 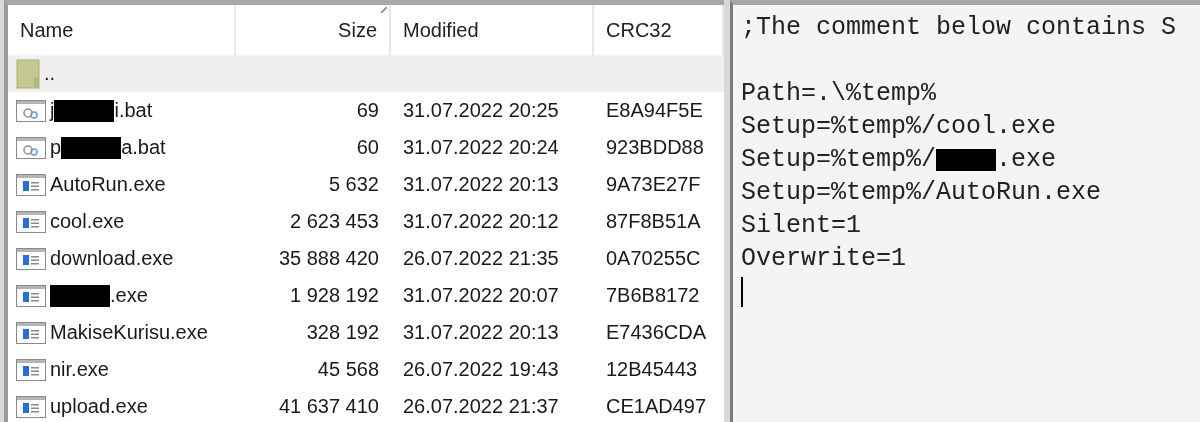 What do you see at coordinates (1026, 159) in the screenshot?
I see `comment-line: .exe` at bounding box center [1026, 159].